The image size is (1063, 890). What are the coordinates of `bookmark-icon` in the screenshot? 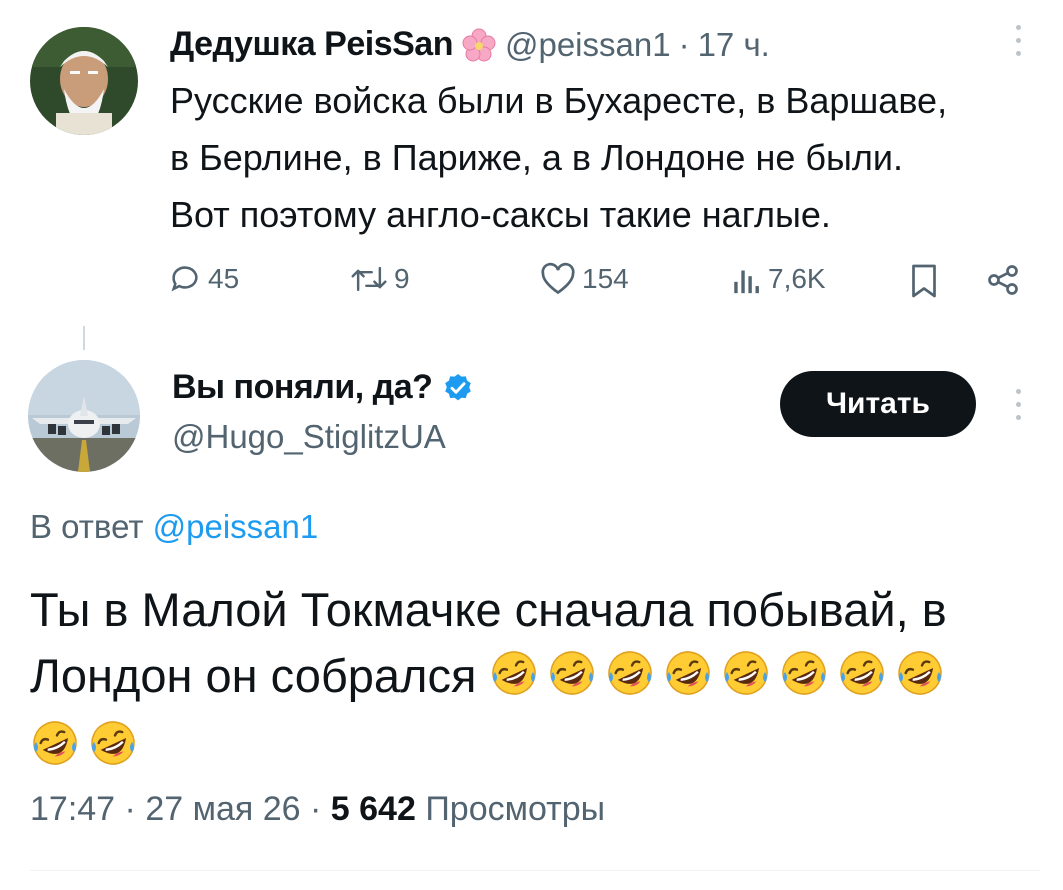 It's located at (924, 283).